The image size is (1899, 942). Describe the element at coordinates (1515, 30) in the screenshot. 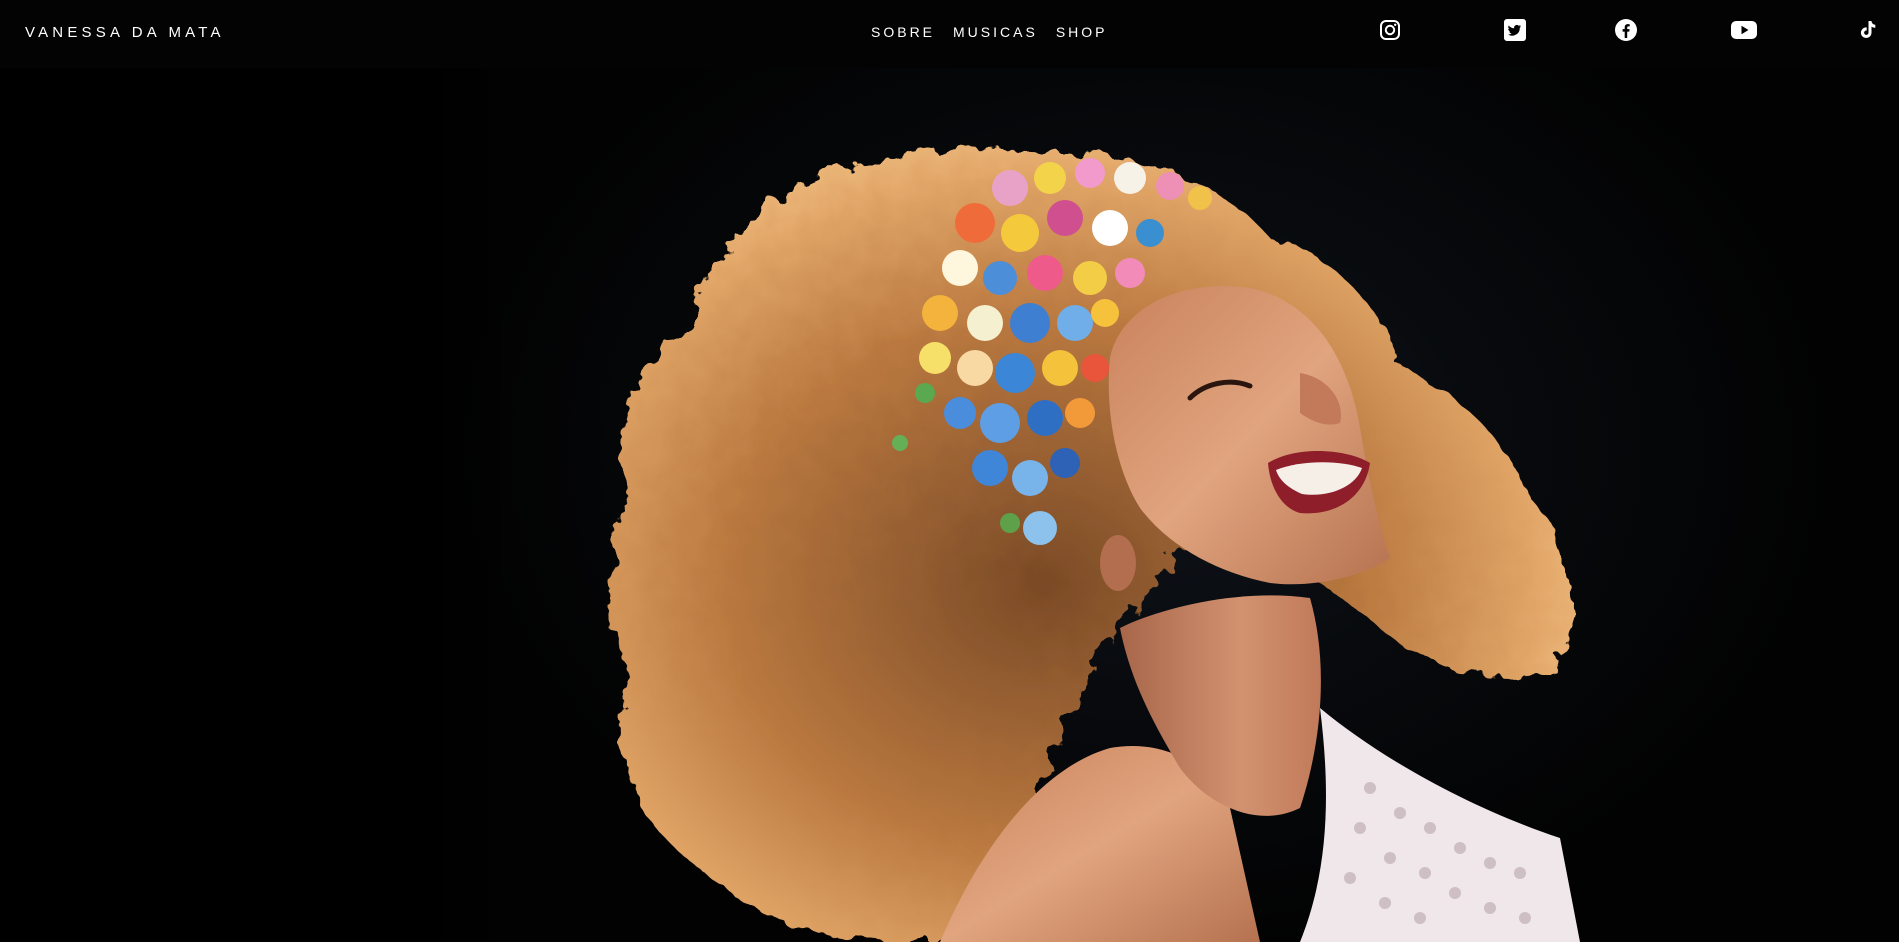

I see `twitter-icon` at that location.